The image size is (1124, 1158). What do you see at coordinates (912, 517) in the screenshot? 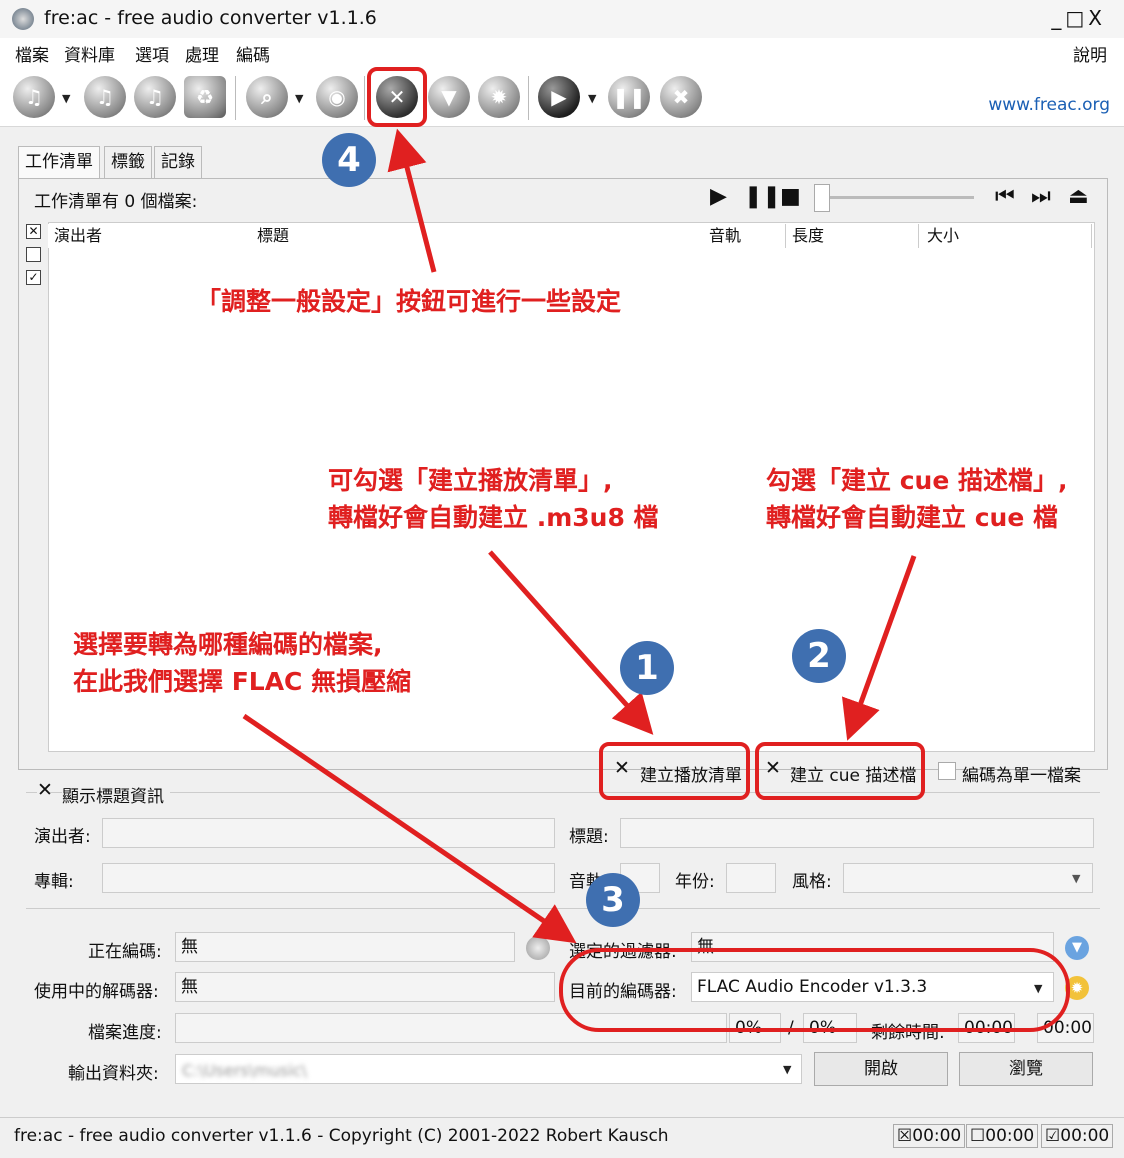
I see `annotation-cue-2: 轉檔好會自動建立 cue 檔` at bounding box center [912, 517].